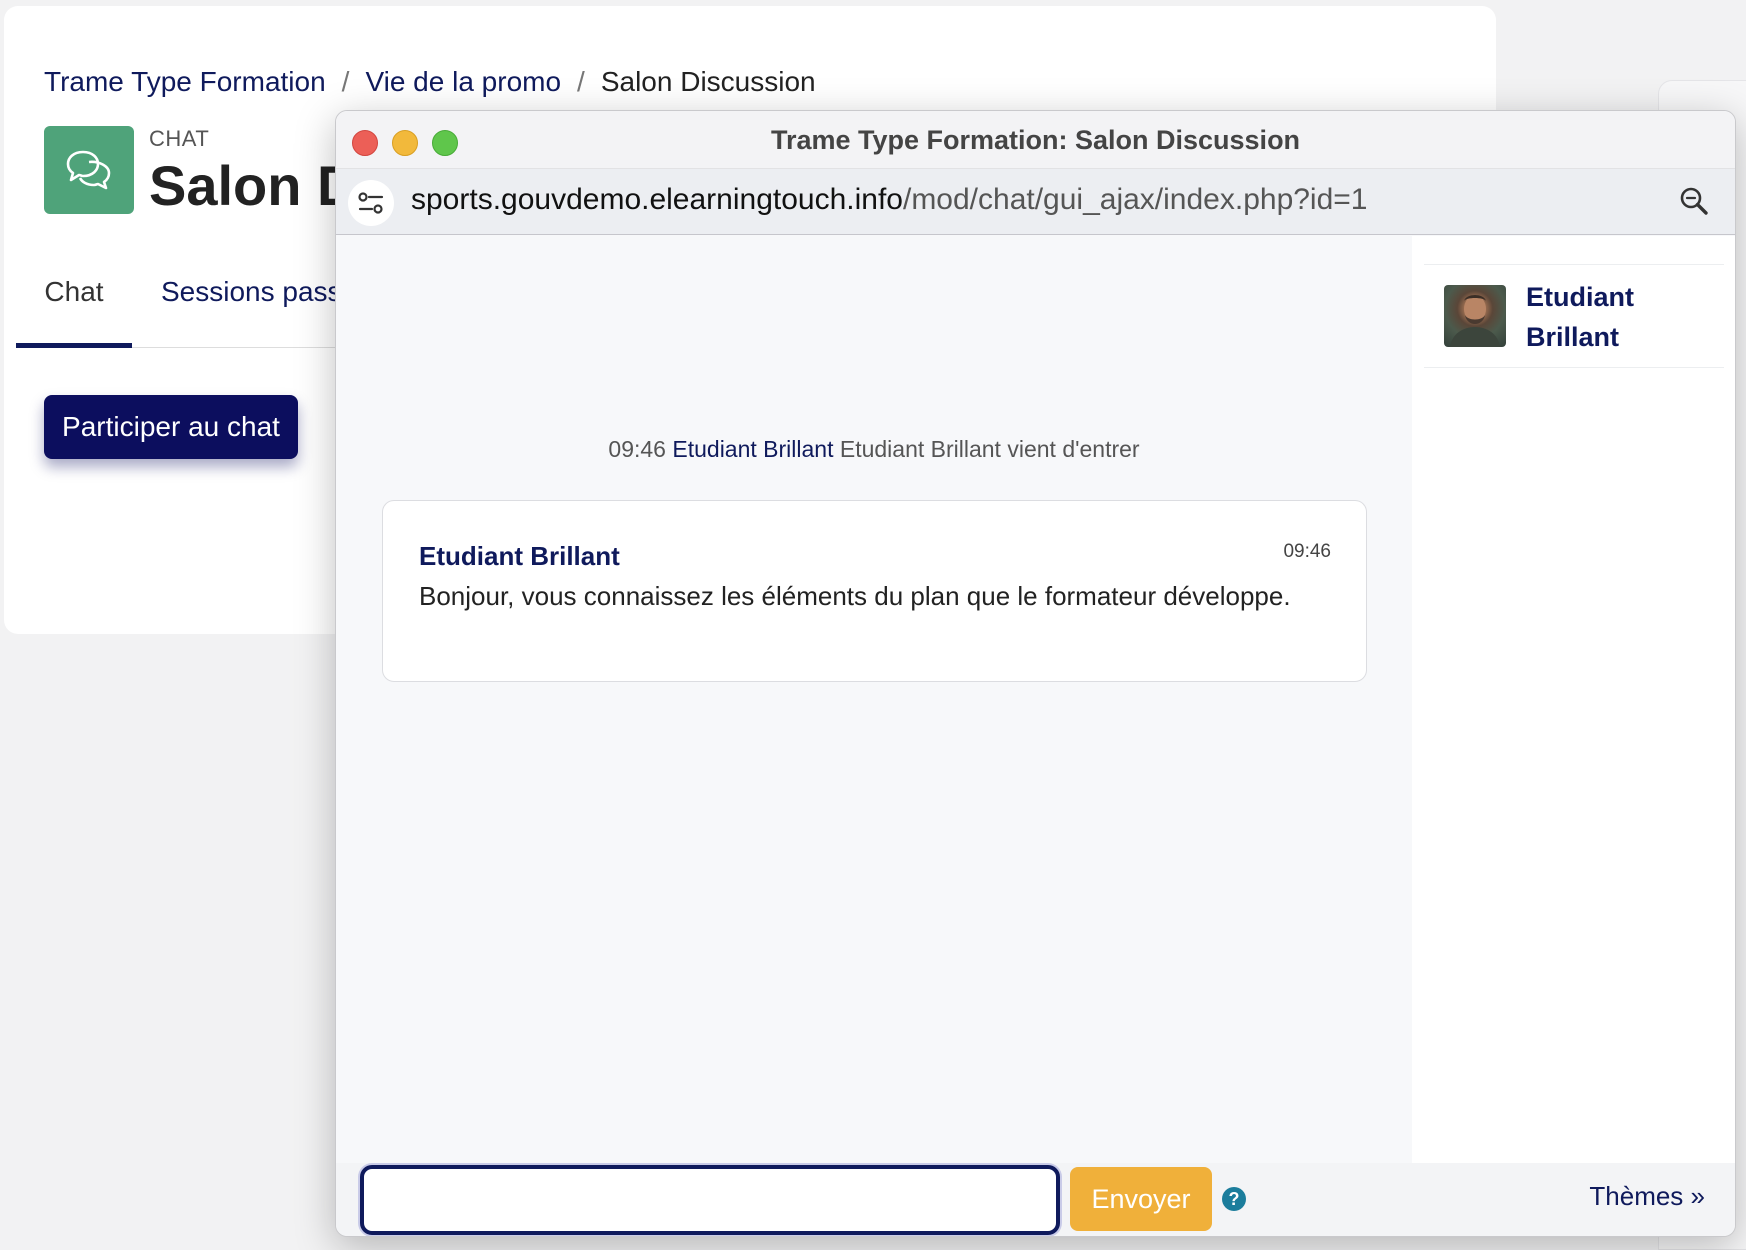 The width and height of the screenshot is (1746, 1250). Describe the element at coordinates (1647, 1196) in the screenshot. I see `themes-link: Thèmes »` at that location.